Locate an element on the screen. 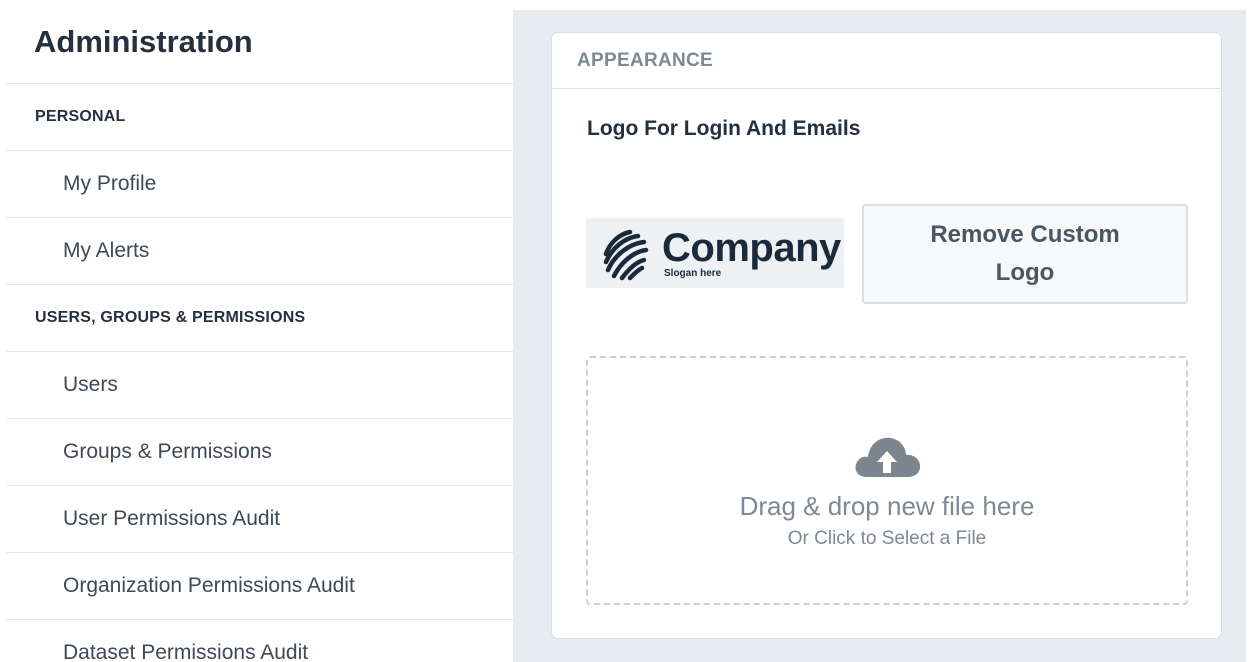 The width and height of the screenshot is (1251, 662). section-header-personal: PERSONAL is located at coordinates (259, 117).